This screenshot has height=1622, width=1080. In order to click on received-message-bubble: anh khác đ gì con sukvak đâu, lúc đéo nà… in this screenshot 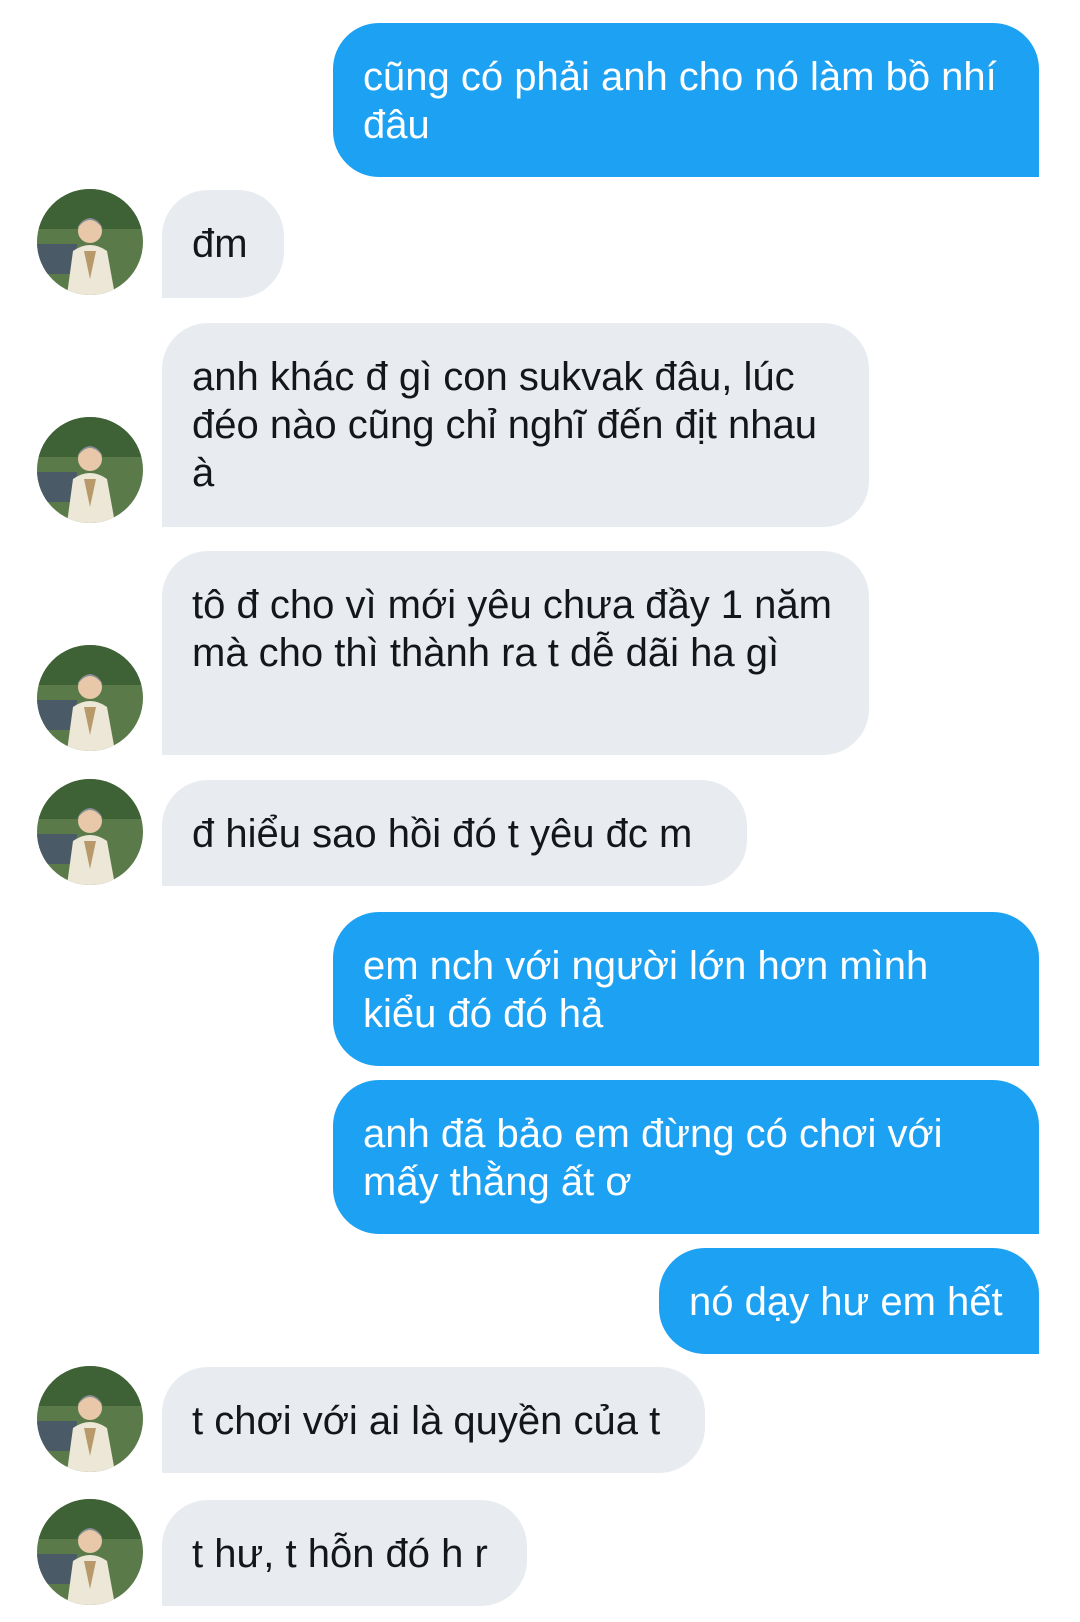, I will do `click(515, 425)`.